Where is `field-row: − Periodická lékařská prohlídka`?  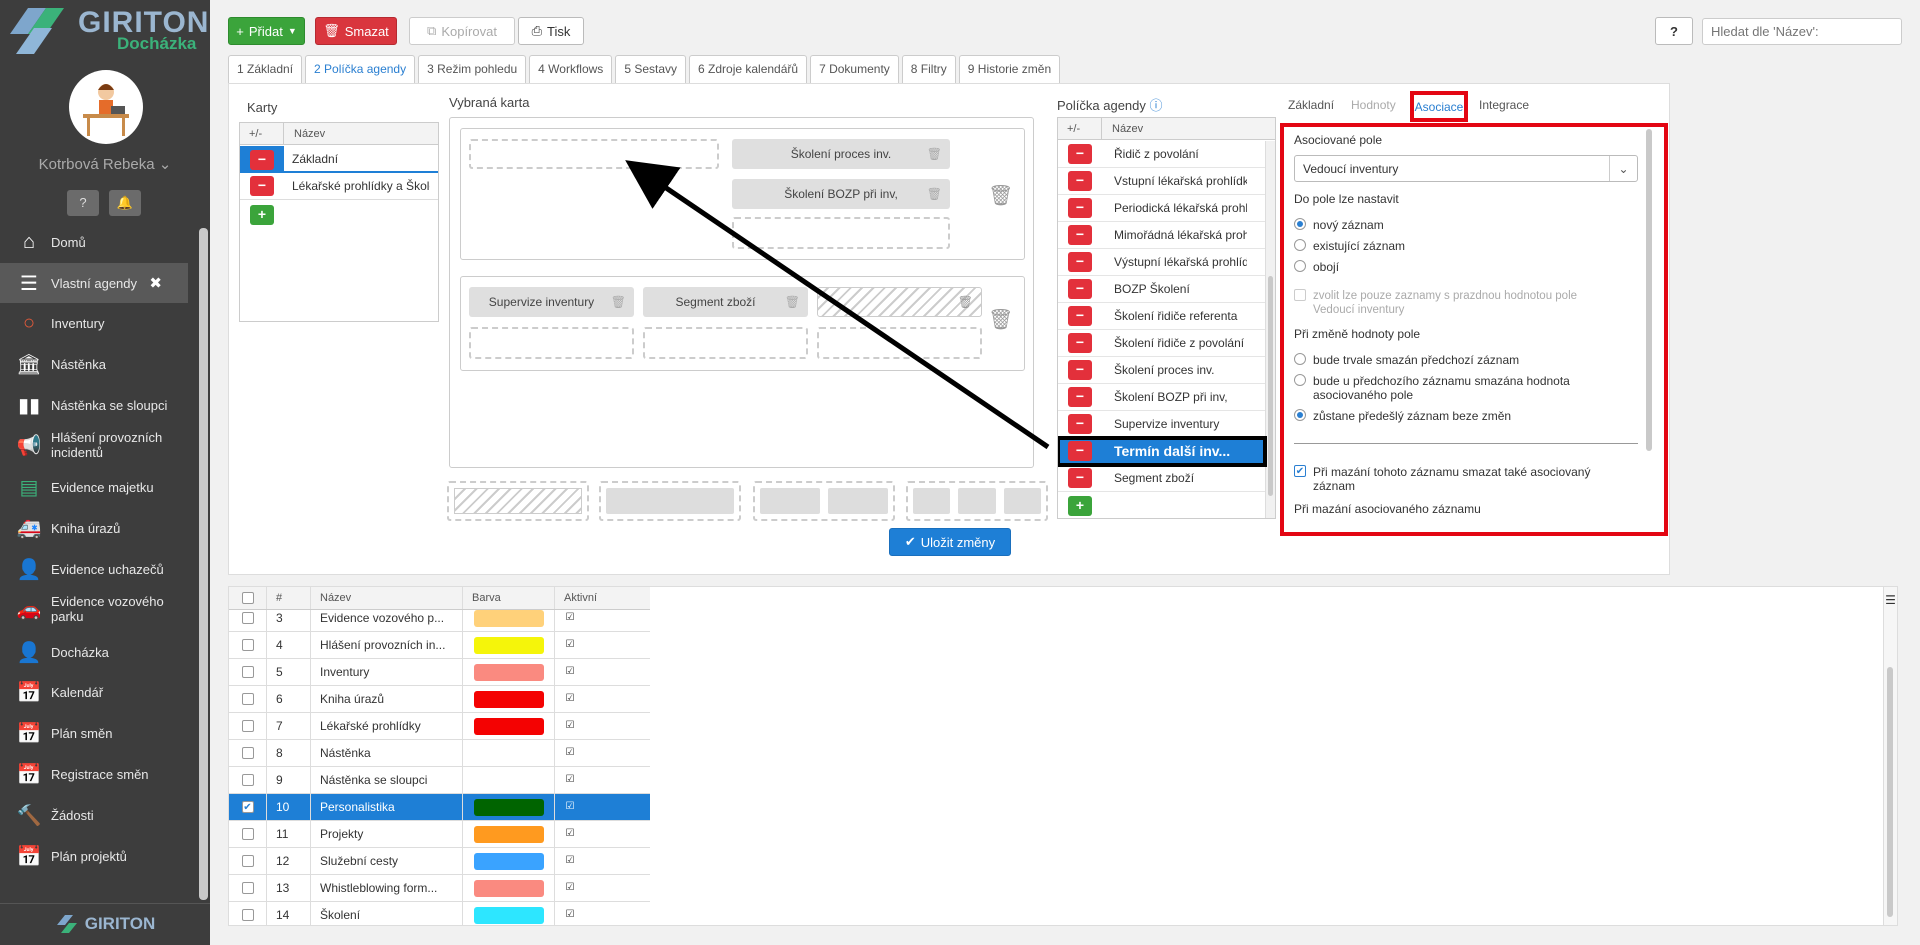
field-row: − Periodická lékařská prohlídka is located at coordinates (1161, 208).